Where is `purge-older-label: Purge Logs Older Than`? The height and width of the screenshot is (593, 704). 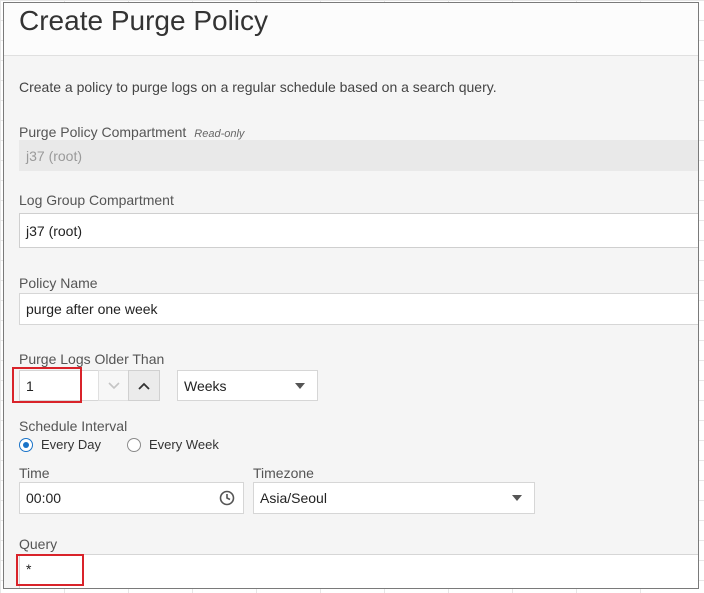 purge-older-label: Purge Logs Older Than is located at coordinates (92, 359).